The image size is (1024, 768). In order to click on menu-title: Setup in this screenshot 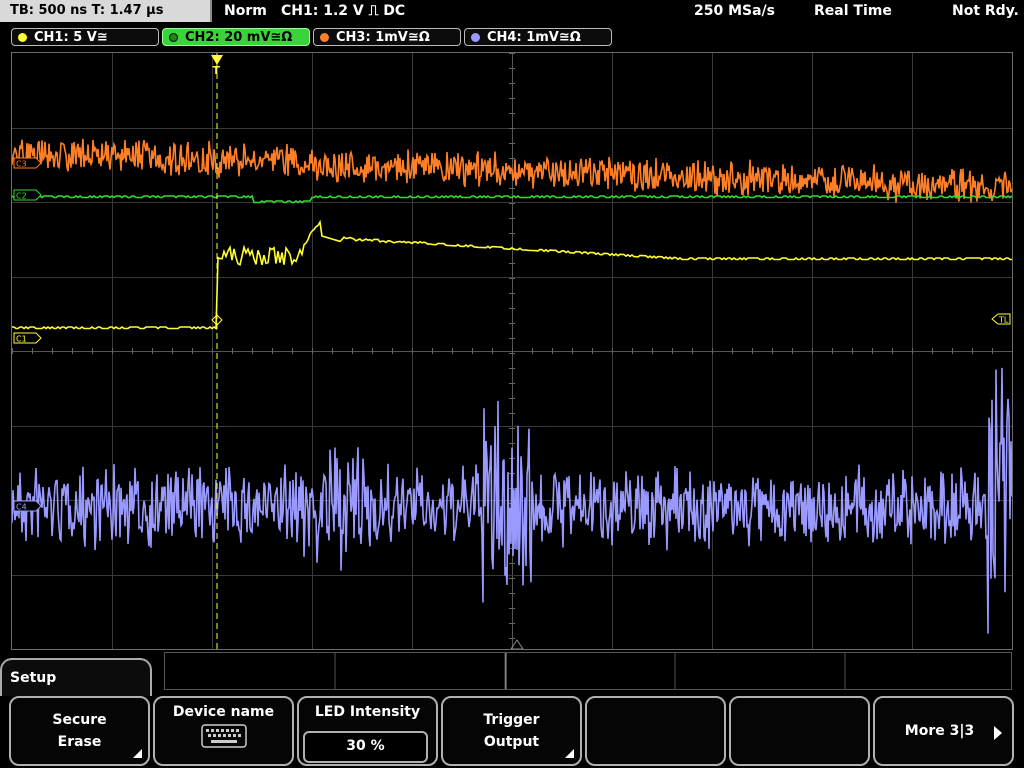, I will do `click(76, 677)`.